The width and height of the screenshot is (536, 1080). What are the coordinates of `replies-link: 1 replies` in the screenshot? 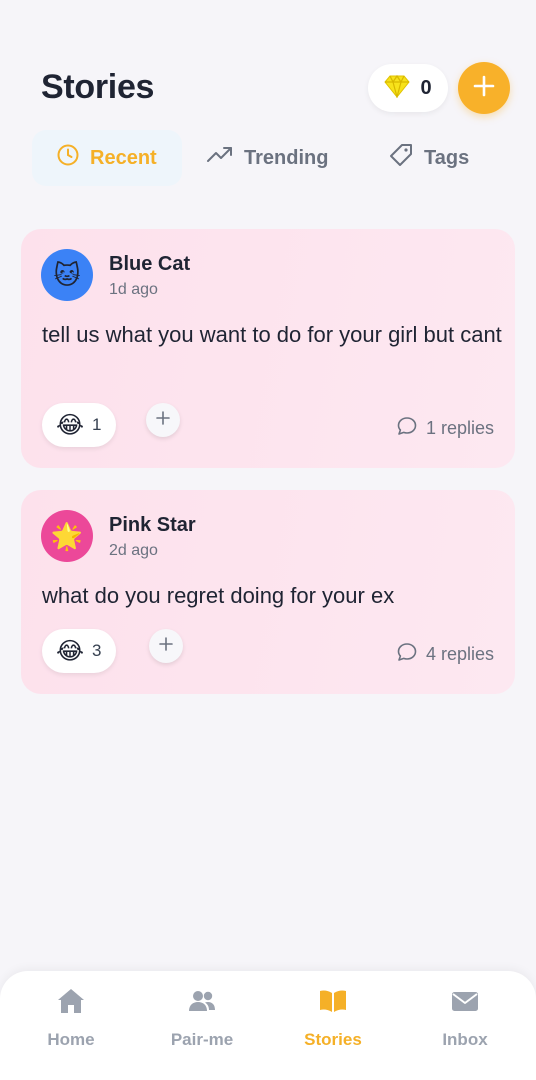 It's located at (445, 428).